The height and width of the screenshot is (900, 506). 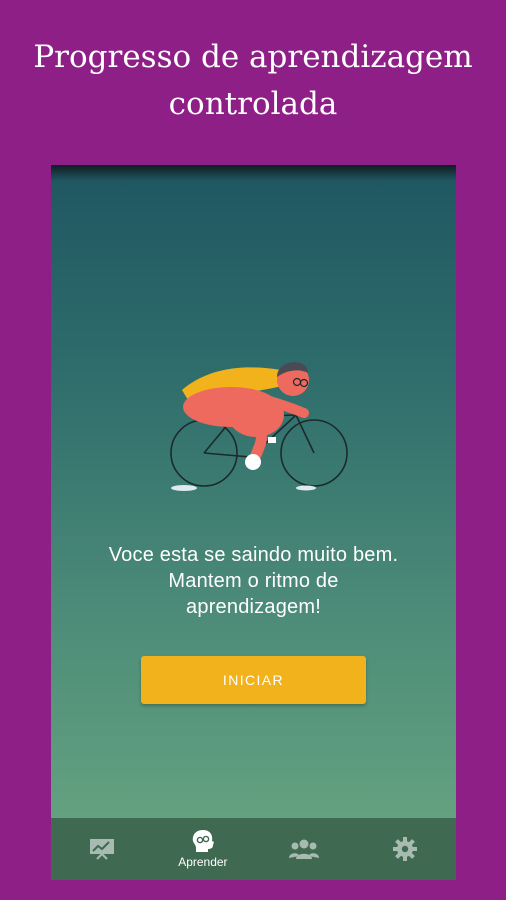 What do you see at coordinates (259, 426) in the screenshot?
I see `cyclist-illustration` at bounding box center [259, 426].